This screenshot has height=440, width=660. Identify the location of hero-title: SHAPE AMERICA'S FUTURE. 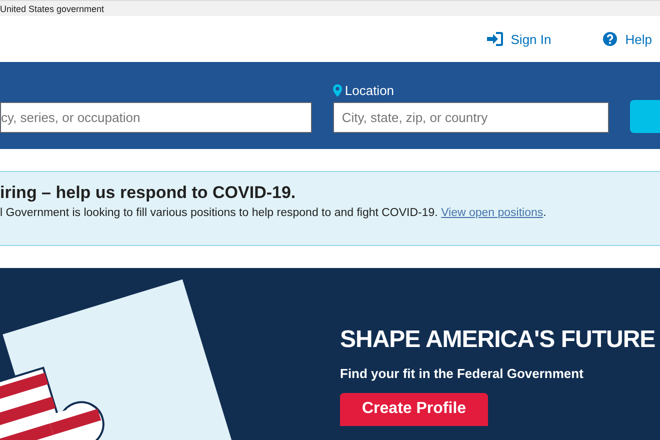
(498, 340).